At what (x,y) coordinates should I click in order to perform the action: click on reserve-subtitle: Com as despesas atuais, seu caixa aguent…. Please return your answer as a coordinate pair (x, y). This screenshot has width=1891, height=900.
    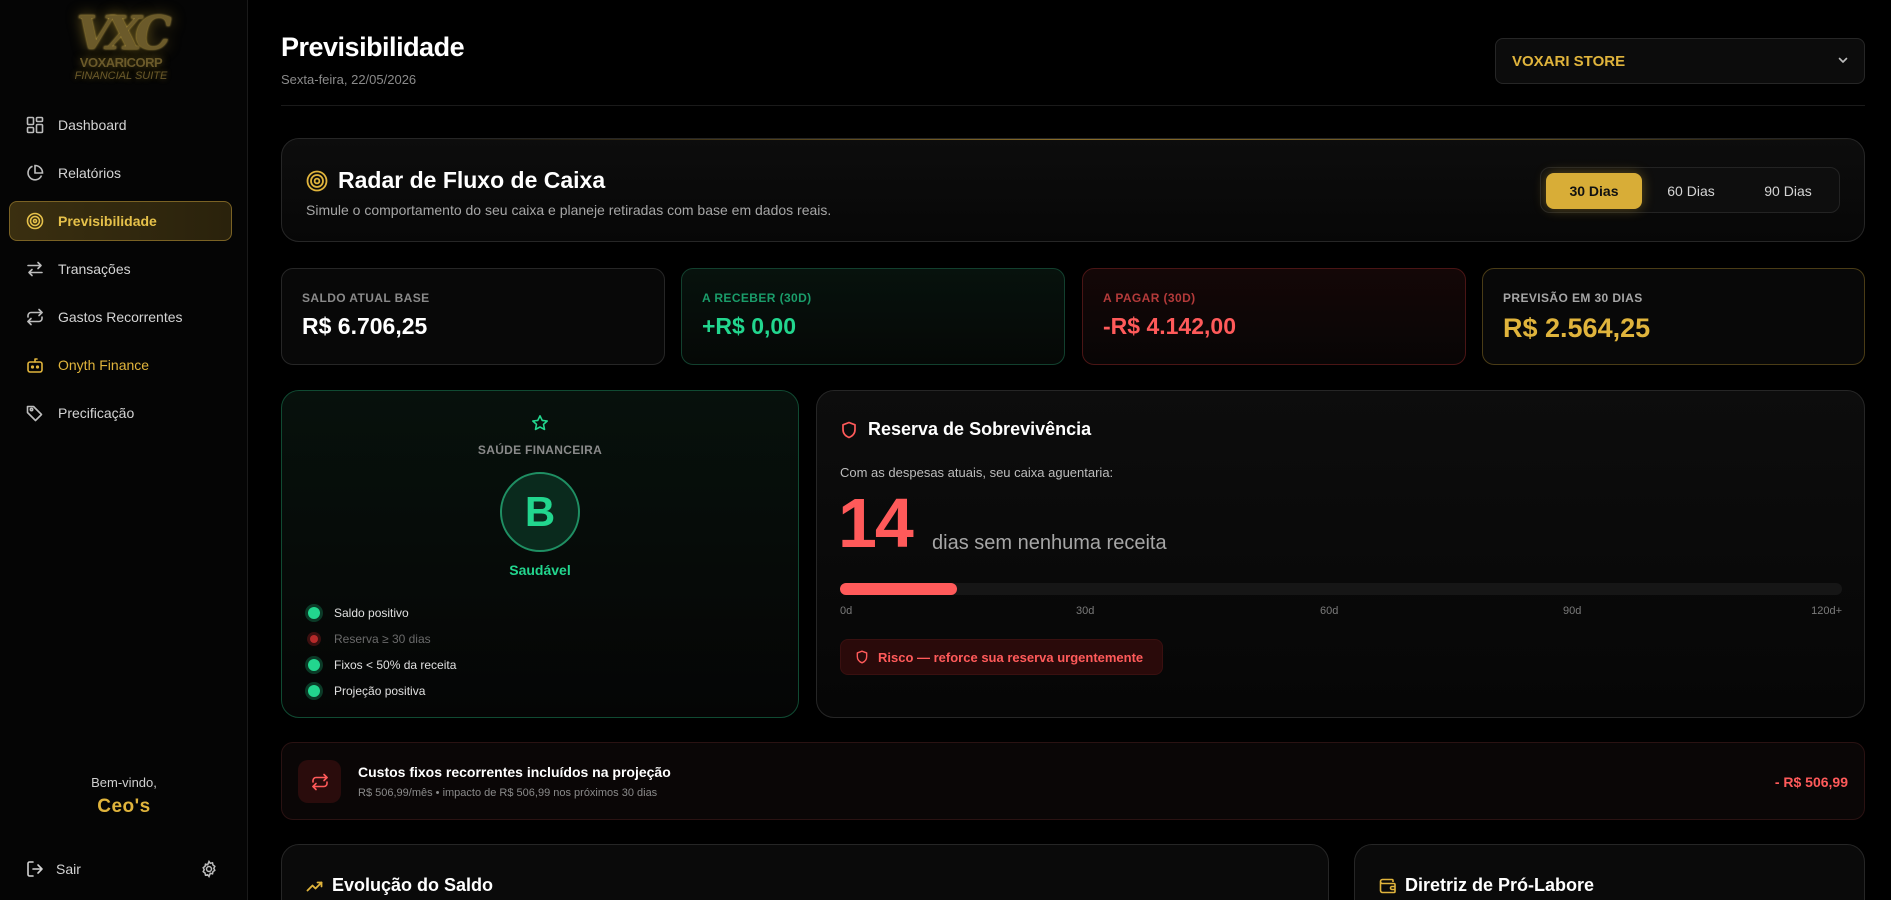
    Looking at the image, I should click on (977, 472).